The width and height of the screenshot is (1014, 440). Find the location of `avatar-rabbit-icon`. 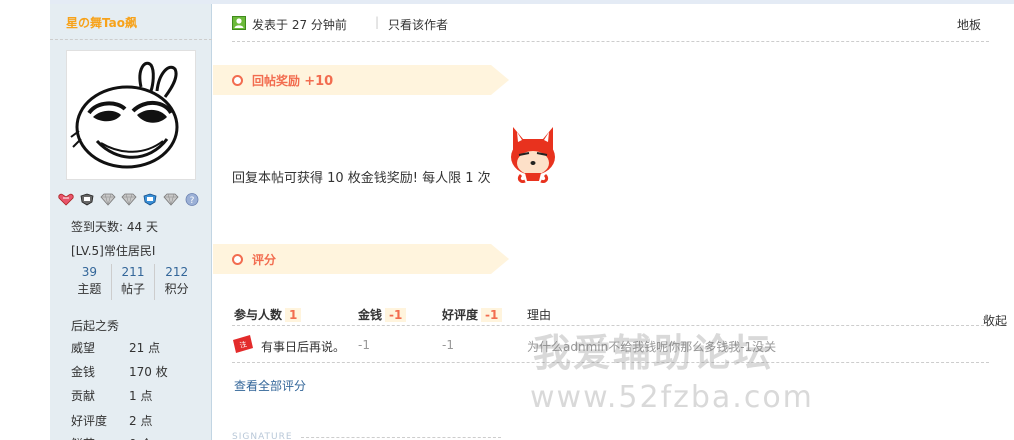

avatar-rabbit-icon is located at coordinates (131, 115).